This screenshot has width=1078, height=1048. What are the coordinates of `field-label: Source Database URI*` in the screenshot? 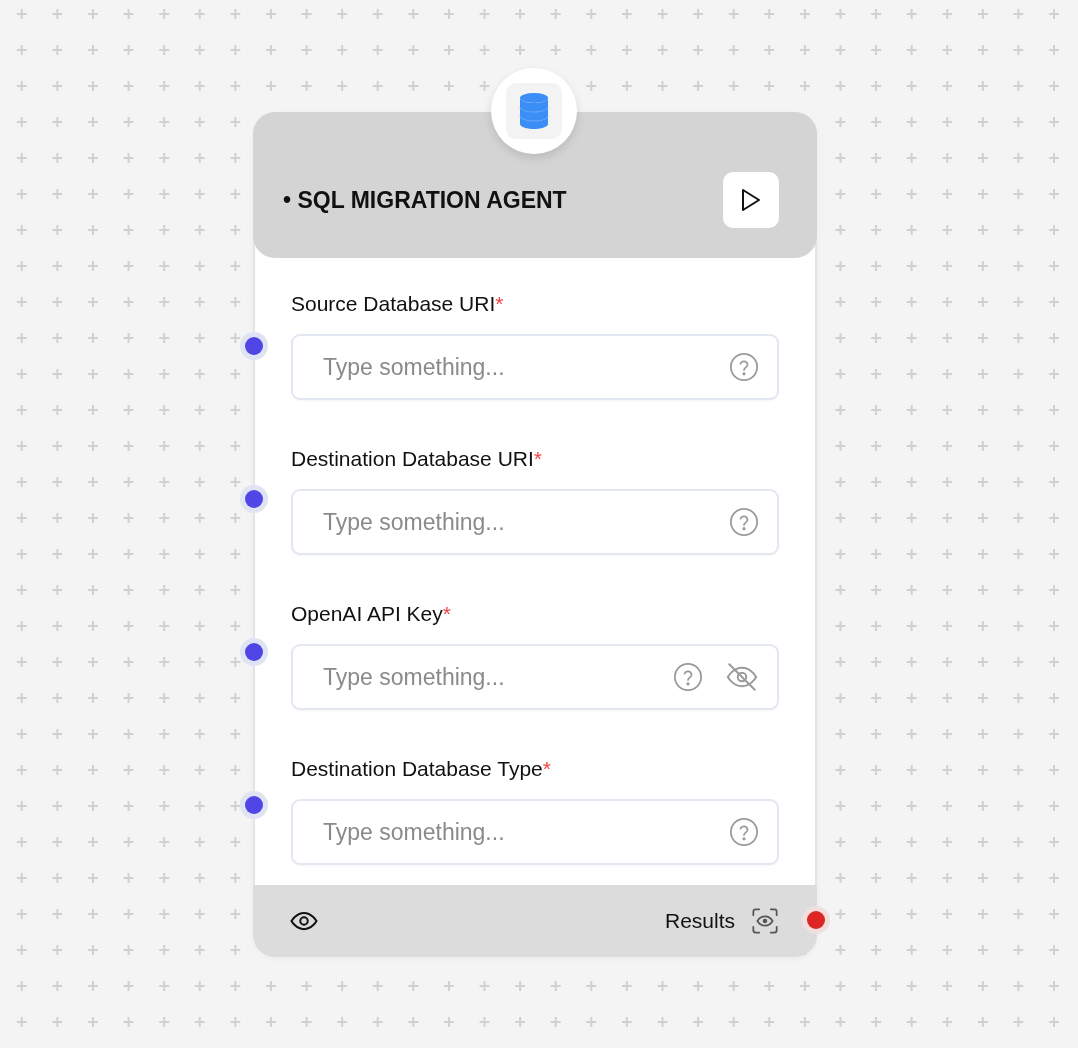 It's located at (398, 304).